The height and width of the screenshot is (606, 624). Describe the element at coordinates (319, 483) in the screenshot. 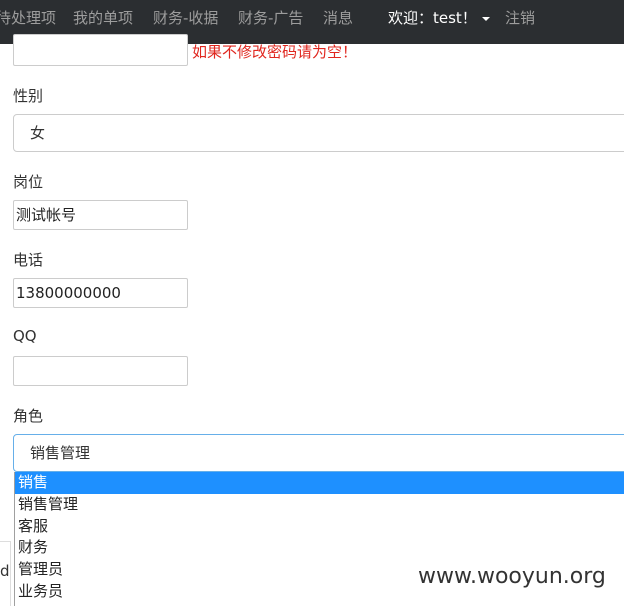

I see `role-option-sales: 销售` at that location.